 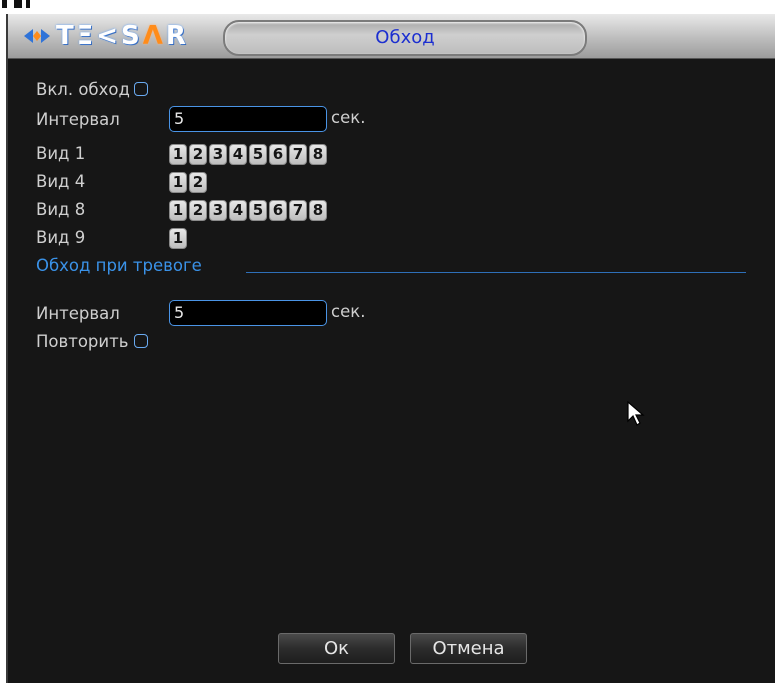 I want to click on alarm-interval-input: 5, so click(x=248, y=313).